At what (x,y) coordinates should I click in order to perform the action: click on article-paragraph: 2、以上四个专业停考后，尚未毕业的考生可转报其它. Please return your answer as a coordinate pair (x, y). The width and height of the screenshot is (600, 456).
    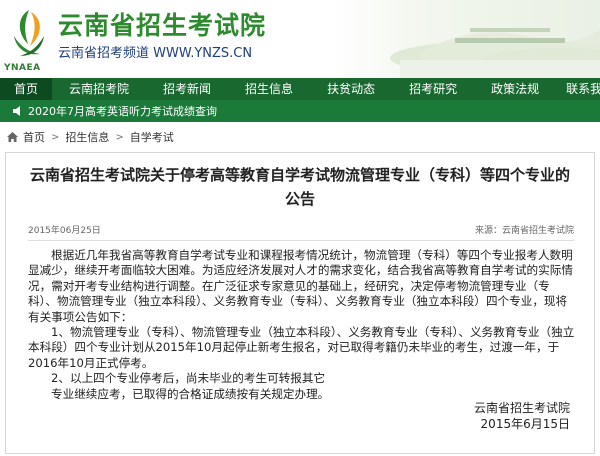
    Looking at the image, I should click on (188, 378).